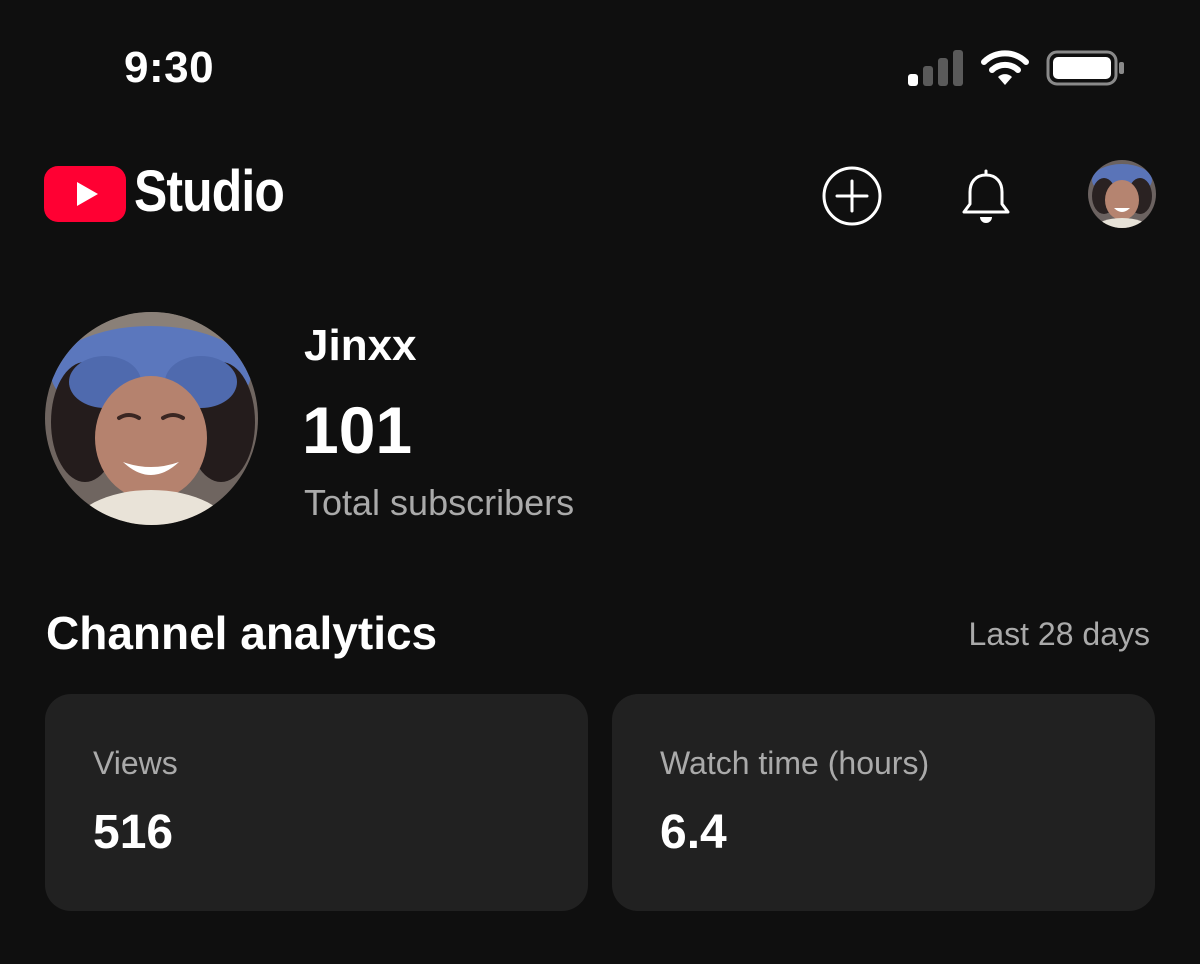 This screenshot has height=964, width=1200. Describe the element at coordinates (795, 763) in the screenshot. I see `card-label: Watch time (hours)` at that location.